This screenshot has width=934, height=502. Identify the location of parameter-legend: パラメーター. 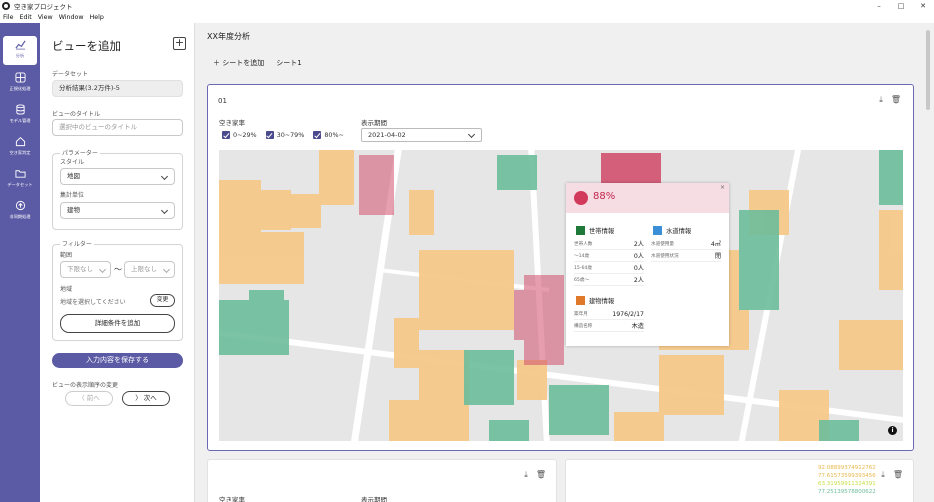
(80, 152).